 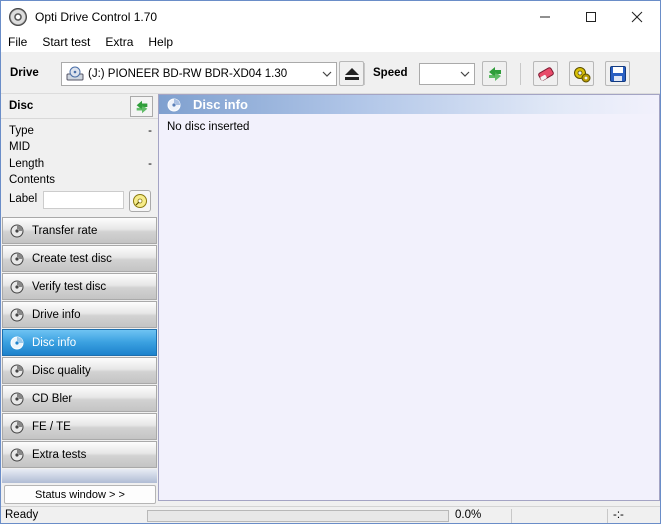 I want to click on nav-transfer-rate: Transfer rate, so click(x=79, y=230).